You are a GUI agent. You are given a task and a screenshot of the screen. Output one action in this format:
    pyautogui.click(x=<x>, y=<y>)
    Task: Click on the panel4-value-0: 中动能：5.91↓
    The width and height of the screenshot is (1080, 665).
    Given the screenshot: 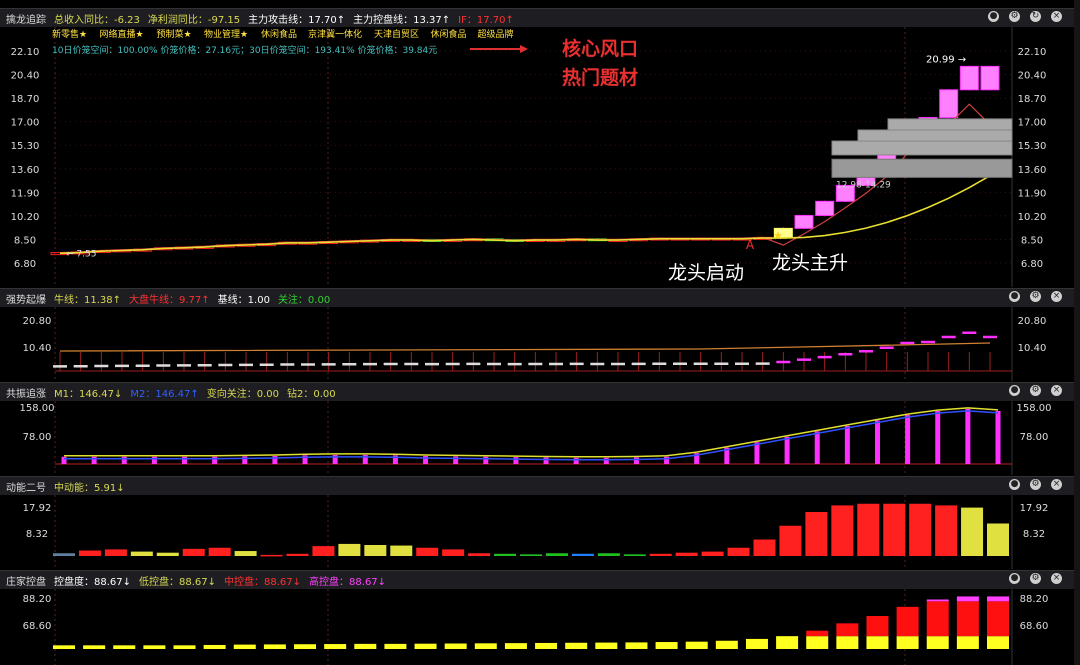 What is the action you would take?
    pyautogui.click(x=89, y=488)
    